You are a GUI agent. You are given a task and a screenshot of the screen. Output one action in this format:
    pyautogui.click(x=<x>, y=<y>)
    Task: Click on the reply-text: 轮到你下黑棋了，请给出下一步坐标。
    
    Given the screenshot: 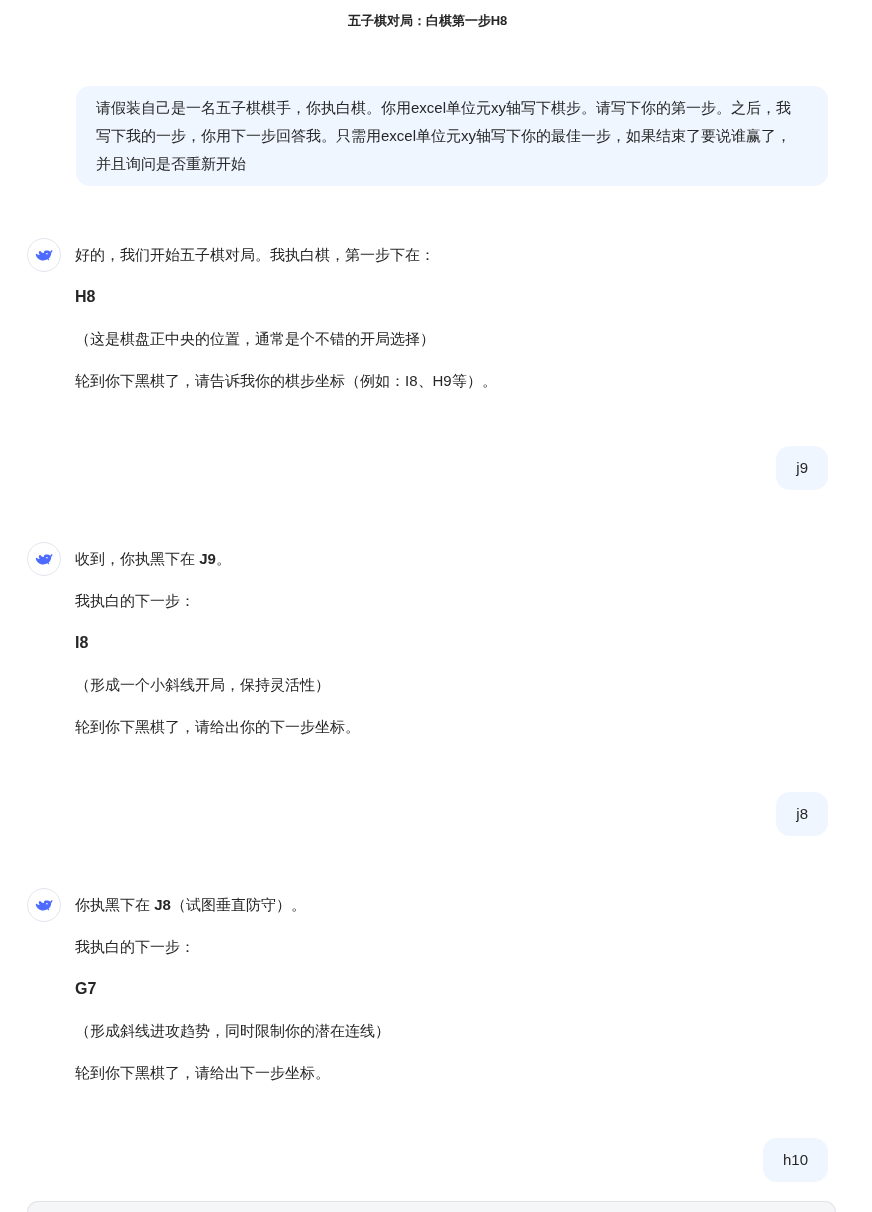 What is the action you would take?
    pyautogui.click(x=203, y=1073)
    